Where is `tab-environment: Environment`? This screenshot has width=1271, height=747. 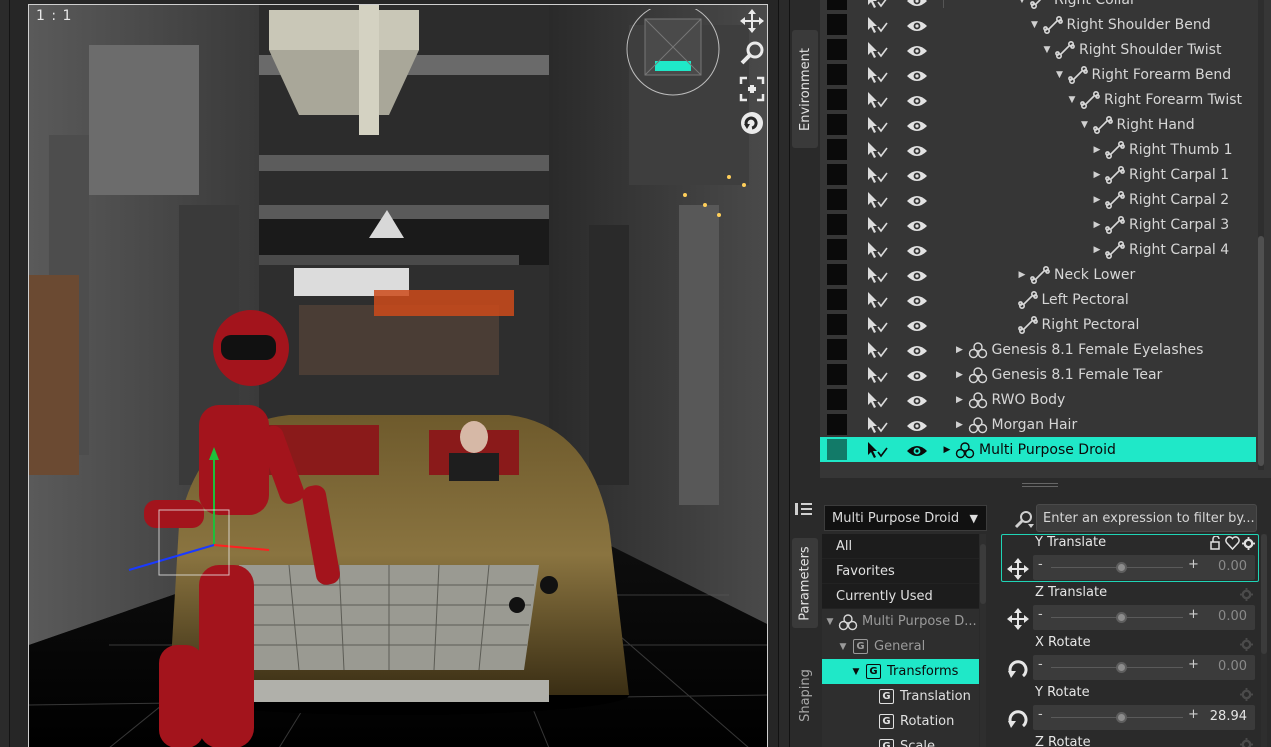 tab-environment: Environment is located at coordinates (805, 89).